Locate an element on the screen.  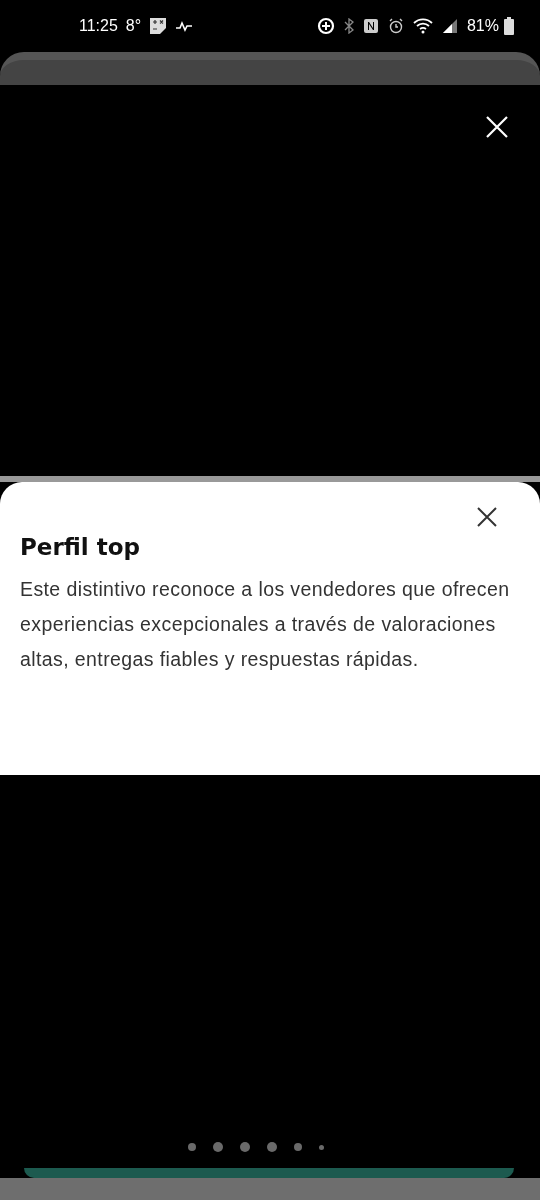
battery-icon is located at coordinates (509, 26).